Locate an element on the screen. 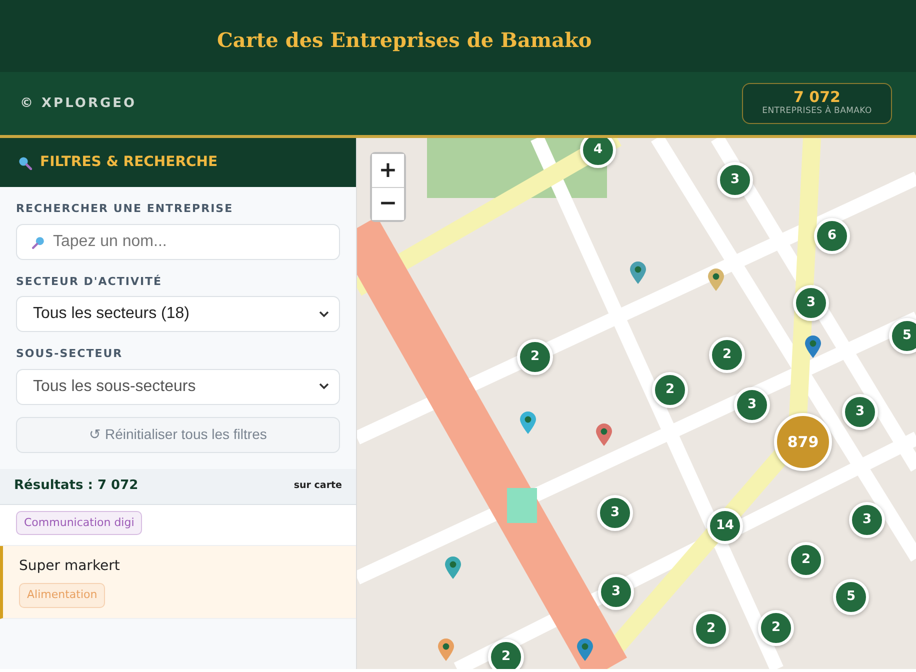 This screenshot has height=672, width=916. select-field: Tous les secteurs (18) is located at coordinates (178, 314).